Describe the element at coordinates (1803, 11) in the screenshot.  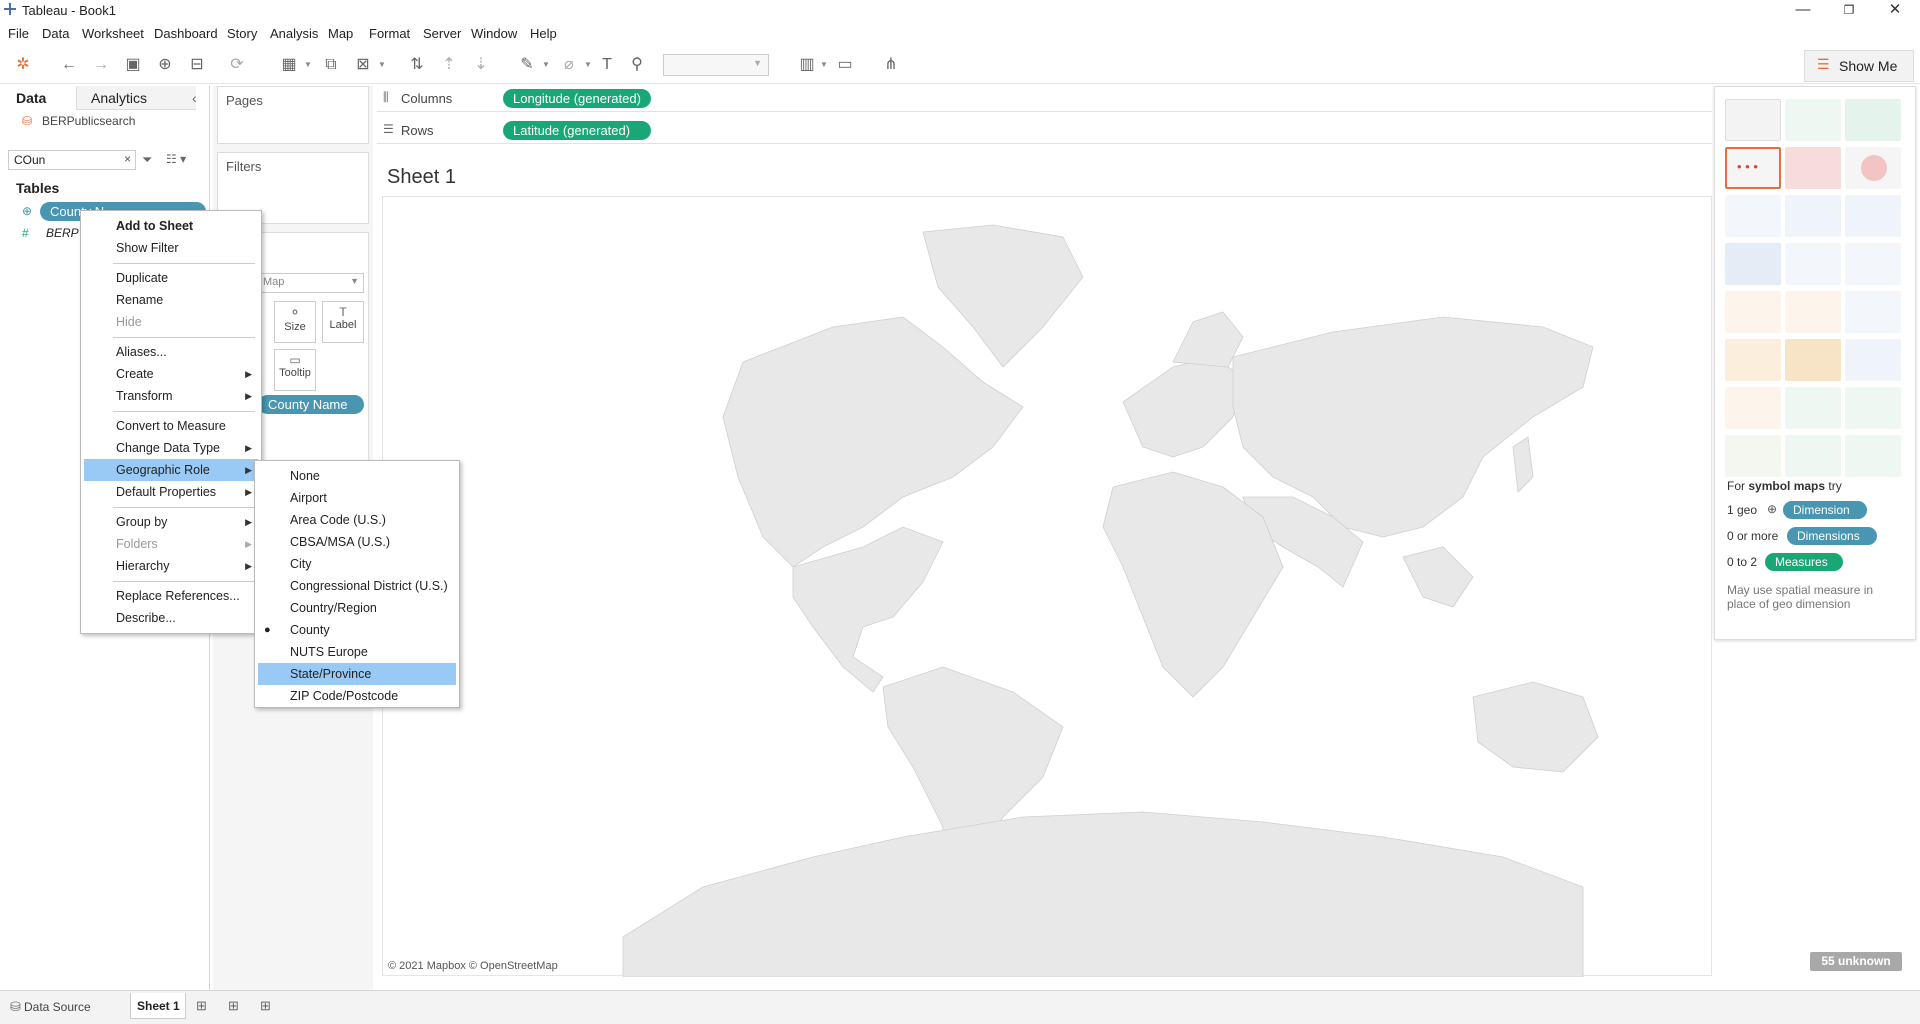
I see `minimize-button: —` at that location.